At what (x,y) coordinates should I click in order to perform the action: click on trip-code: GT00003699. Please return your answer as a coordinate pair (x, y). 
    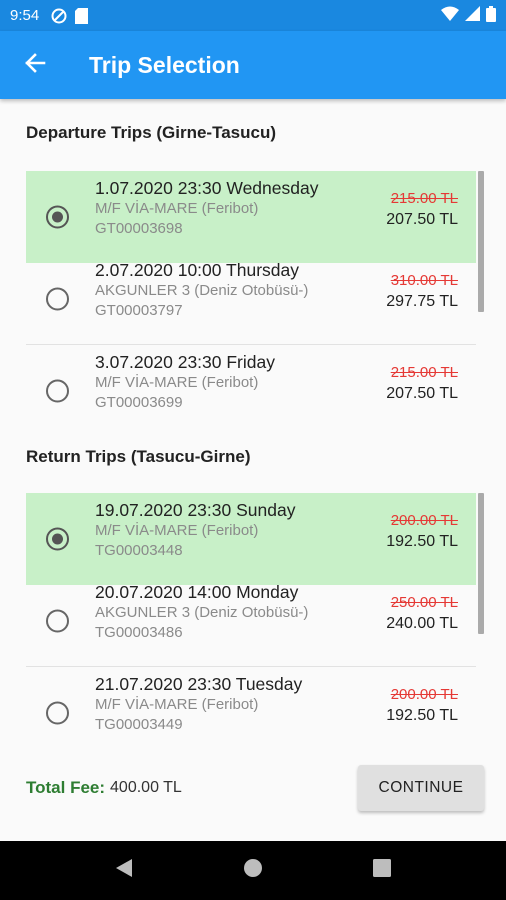
    Looking at the image, I should click on (139, 402).